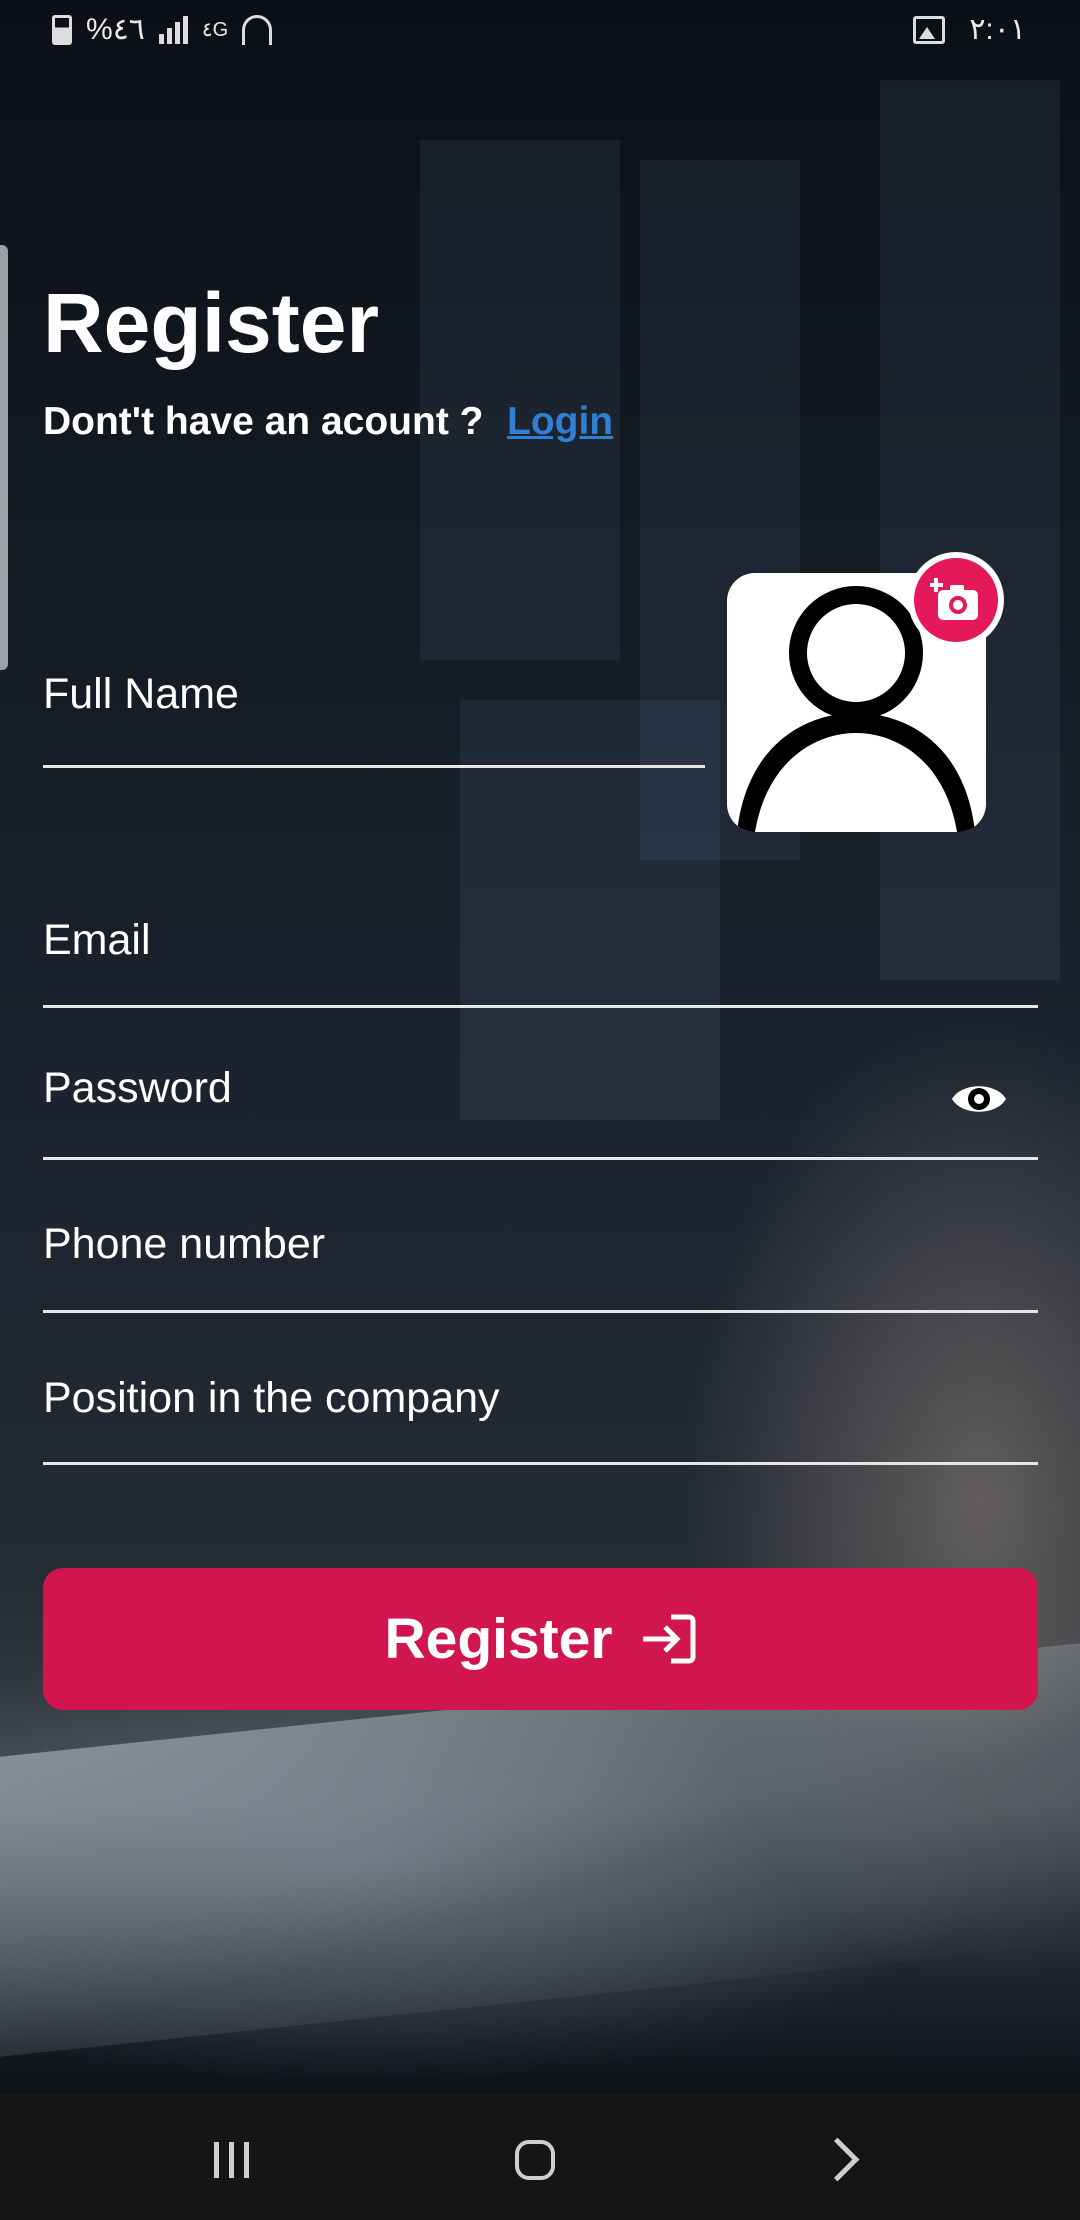 Image resolution: width=1080 pixels, height=2220 pixels. Describe the element at coordinates (669, 1639) in the screenshot. I see `login-arrow-icon` at that location.